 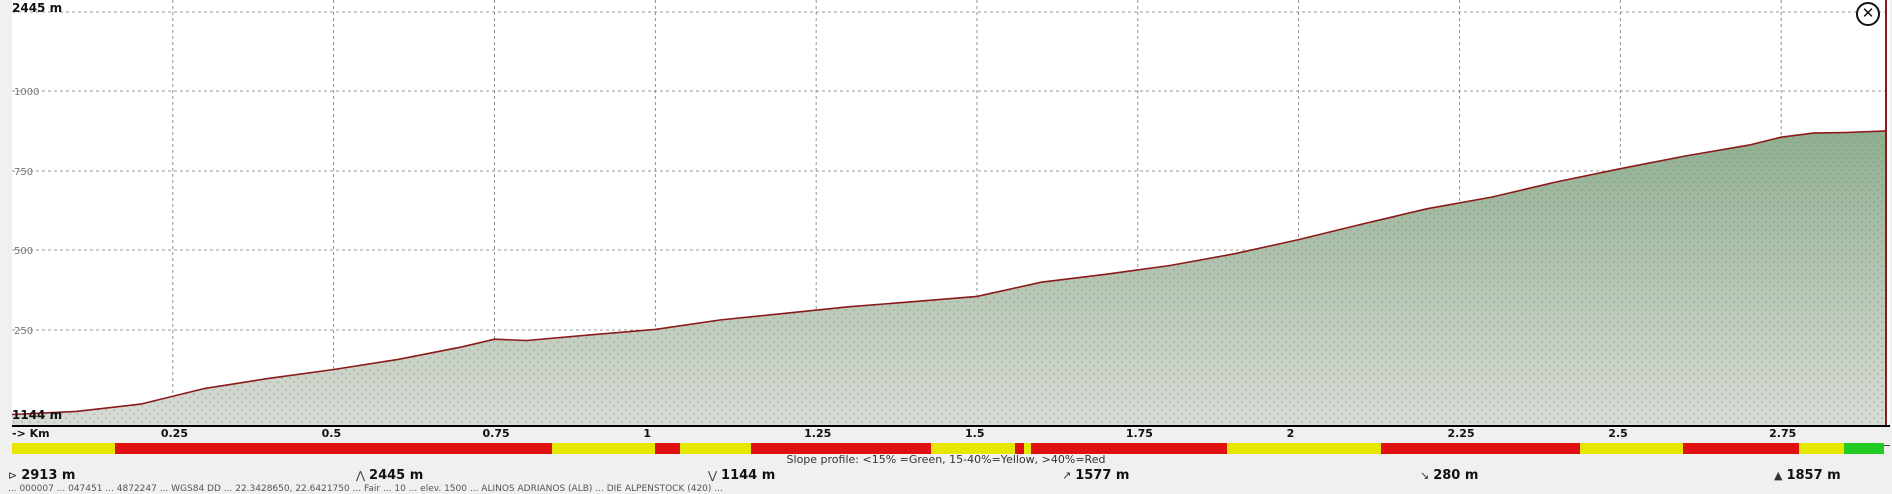 I want to click on descent-icon: ↘, so click(x=1425, y=475).